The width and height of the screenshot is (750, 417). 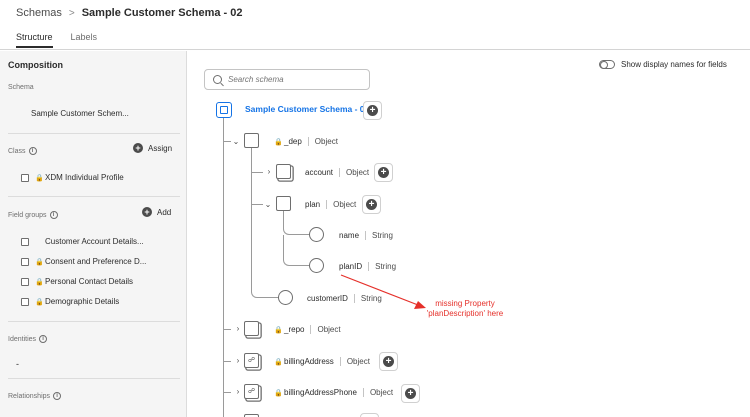 I want to click on annotation-line: missing Property, so click(x=465, y=303).